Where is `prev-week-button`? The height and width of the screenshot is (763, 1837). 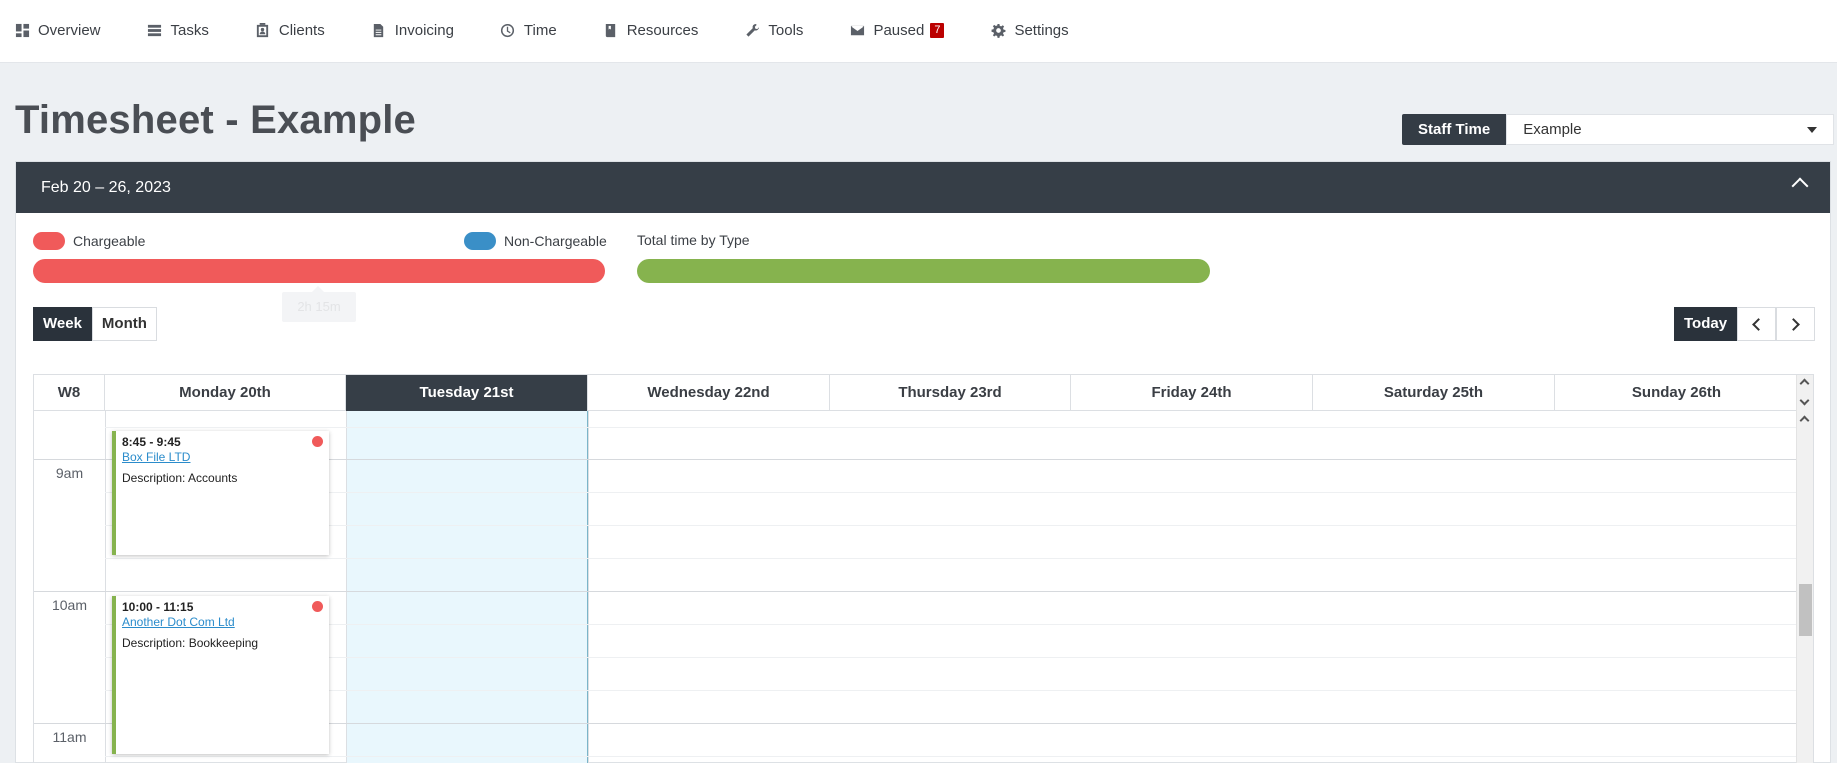 prev-week-button is located at coordinates (1757, 324).